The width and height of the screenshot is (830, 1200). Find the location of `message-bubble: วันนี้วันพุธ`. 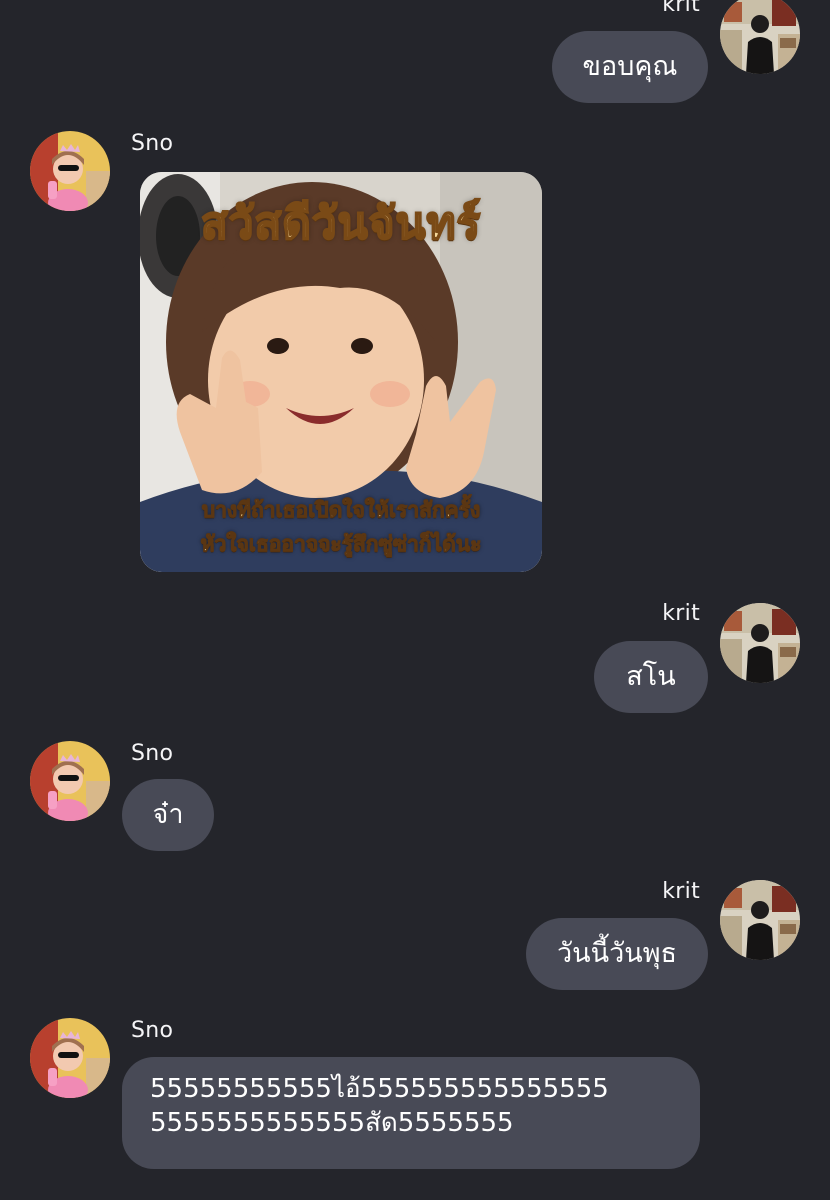

message-bubble: วันนี้วันพุธ is located at coordinates (617, 954).